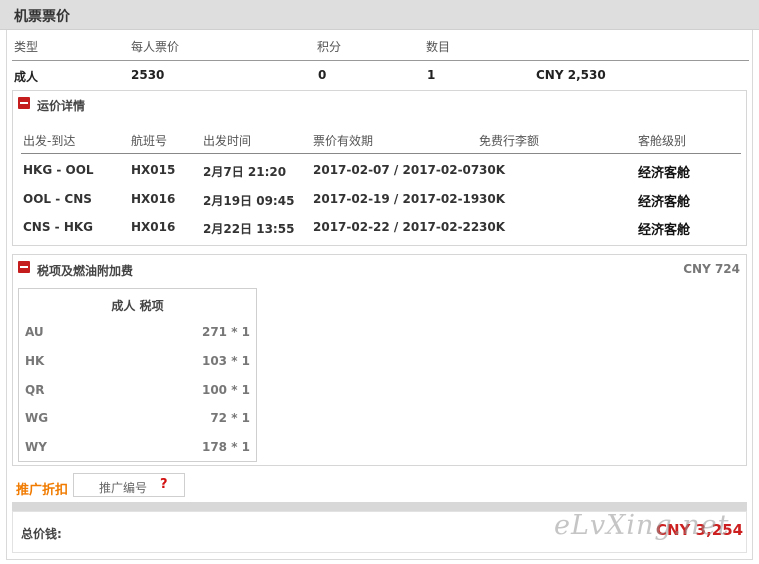  What do you see at coordinates (149, 141) in the screenshot?
I see `col-flight: 航班号` at bounding box center [149, 141].